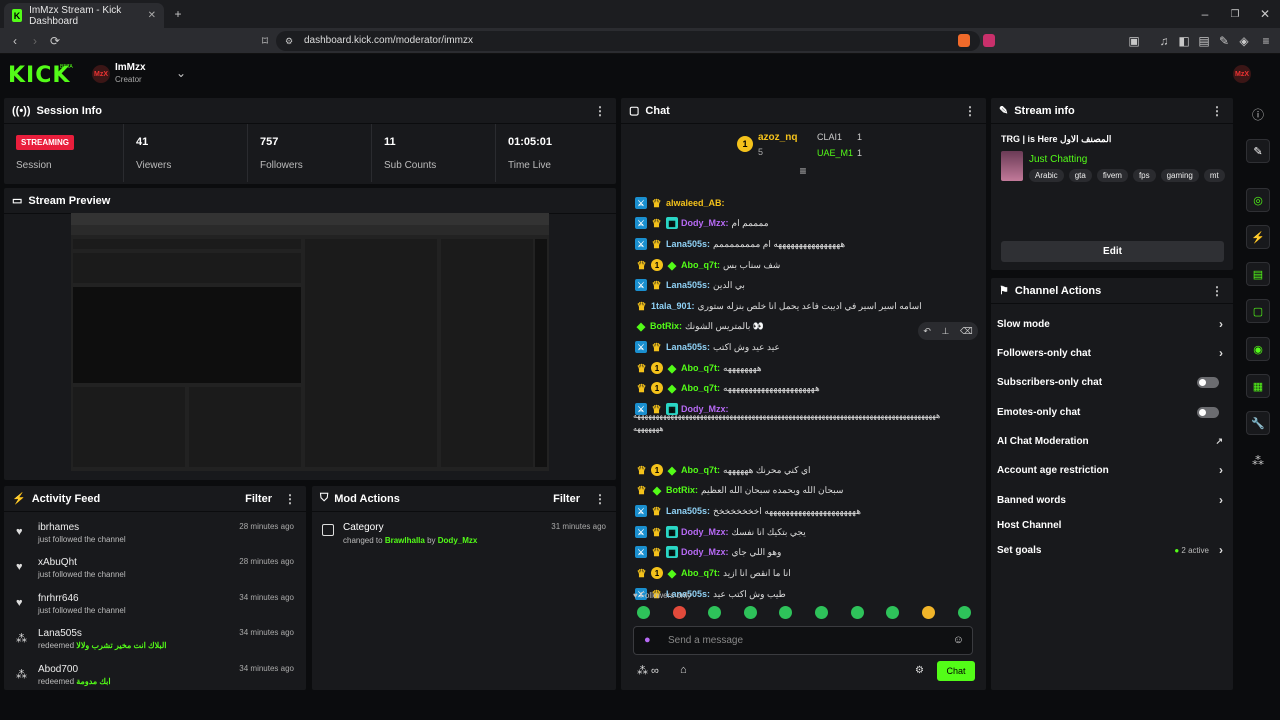  What do you see at coordinates (178, 14) in the screenshot?
I see `new-tab-icon: +` at bounding box center [178, 14].